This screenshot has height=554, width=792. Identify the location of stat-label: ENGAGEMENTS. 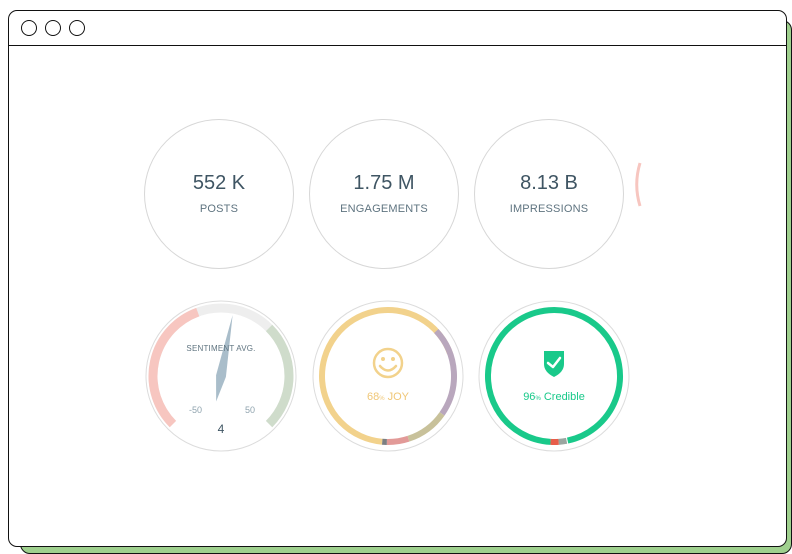
(384, 209).